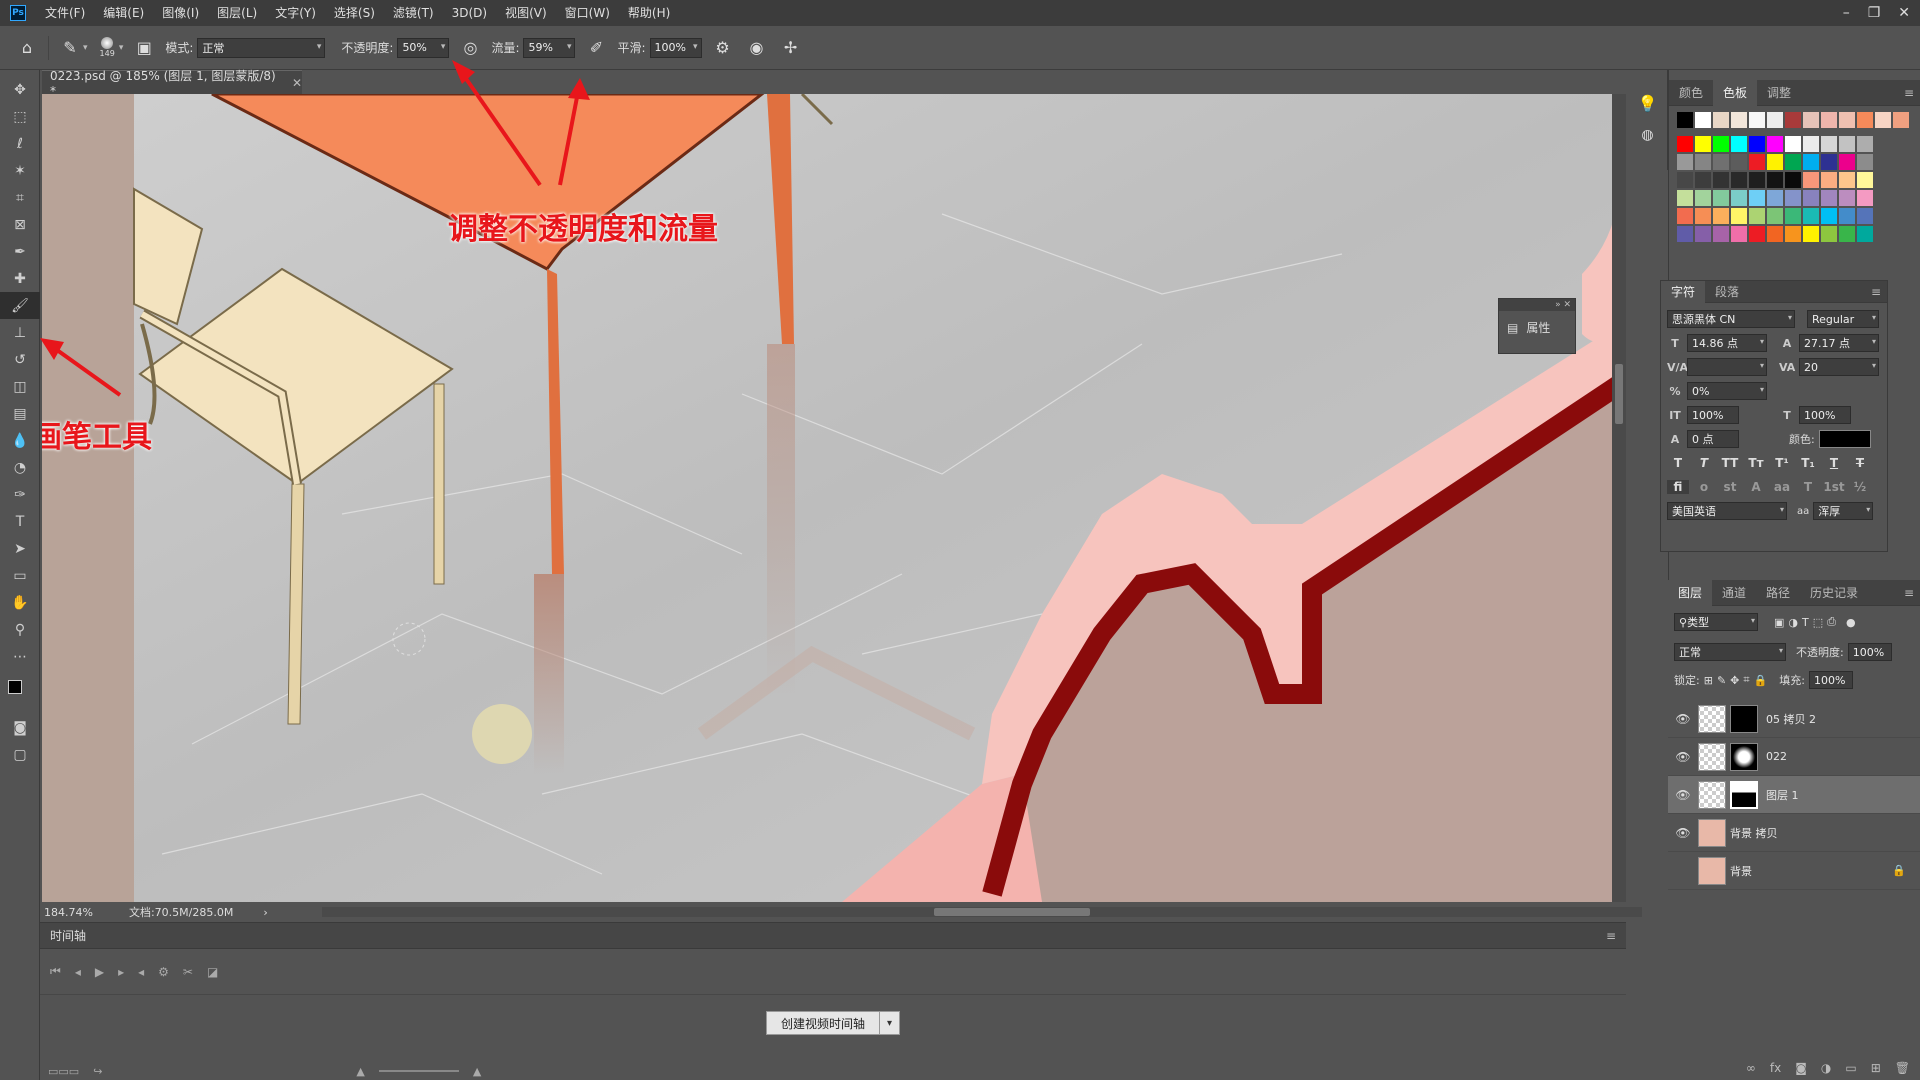  Describe the element at coordinates (1727, 367) in the screenshot. I see `kerning-input: ▾` at that location.